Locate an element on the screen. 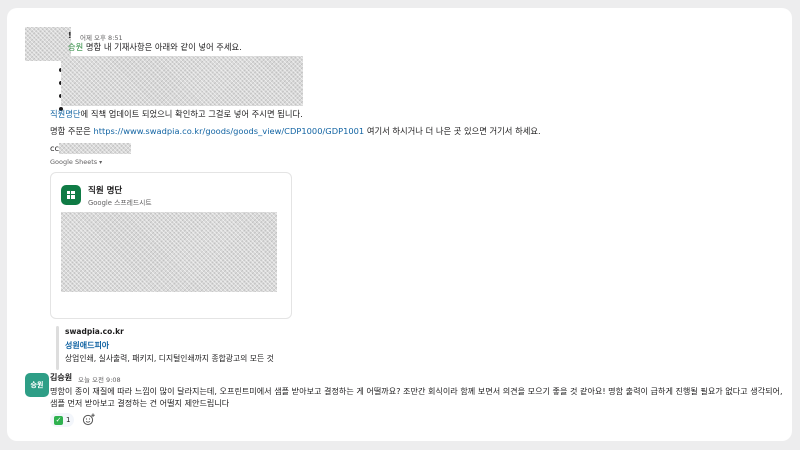 This screenshot has height=450, width=800. attachment-title: 직원 명단 is located at coordinates (105, 190).